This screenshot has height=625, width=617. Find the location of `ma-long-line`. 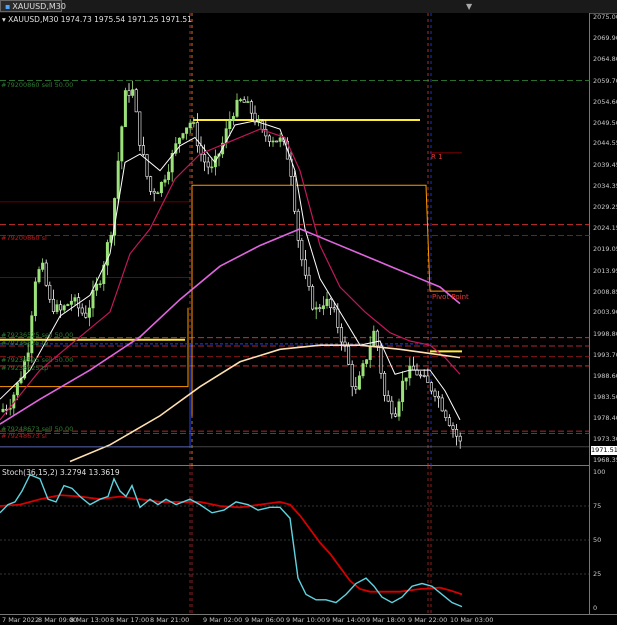

ma-long-line is located at coordinates (265, 403).